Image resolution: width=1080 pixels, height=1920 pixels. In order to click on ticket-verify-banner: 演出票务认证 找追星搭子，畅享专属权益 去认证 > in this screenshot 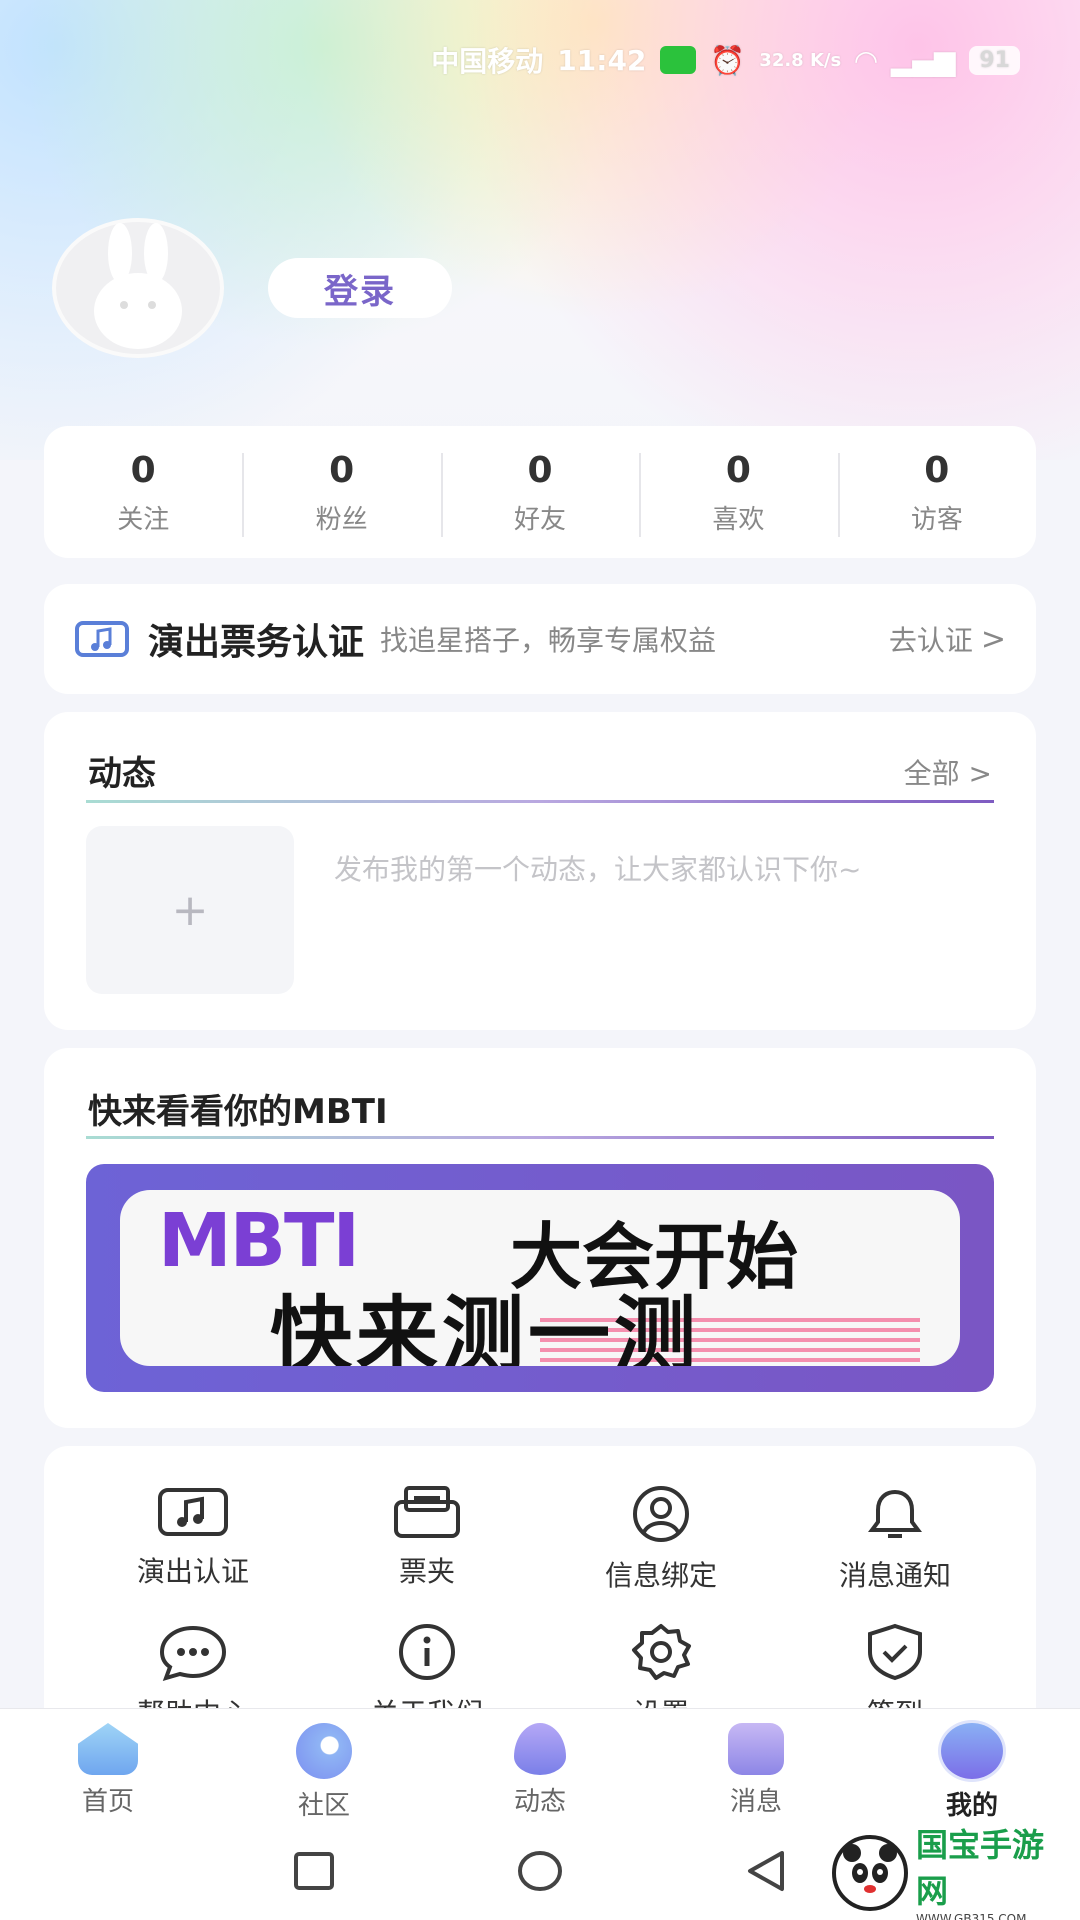, I will do `click(540, 639)`.